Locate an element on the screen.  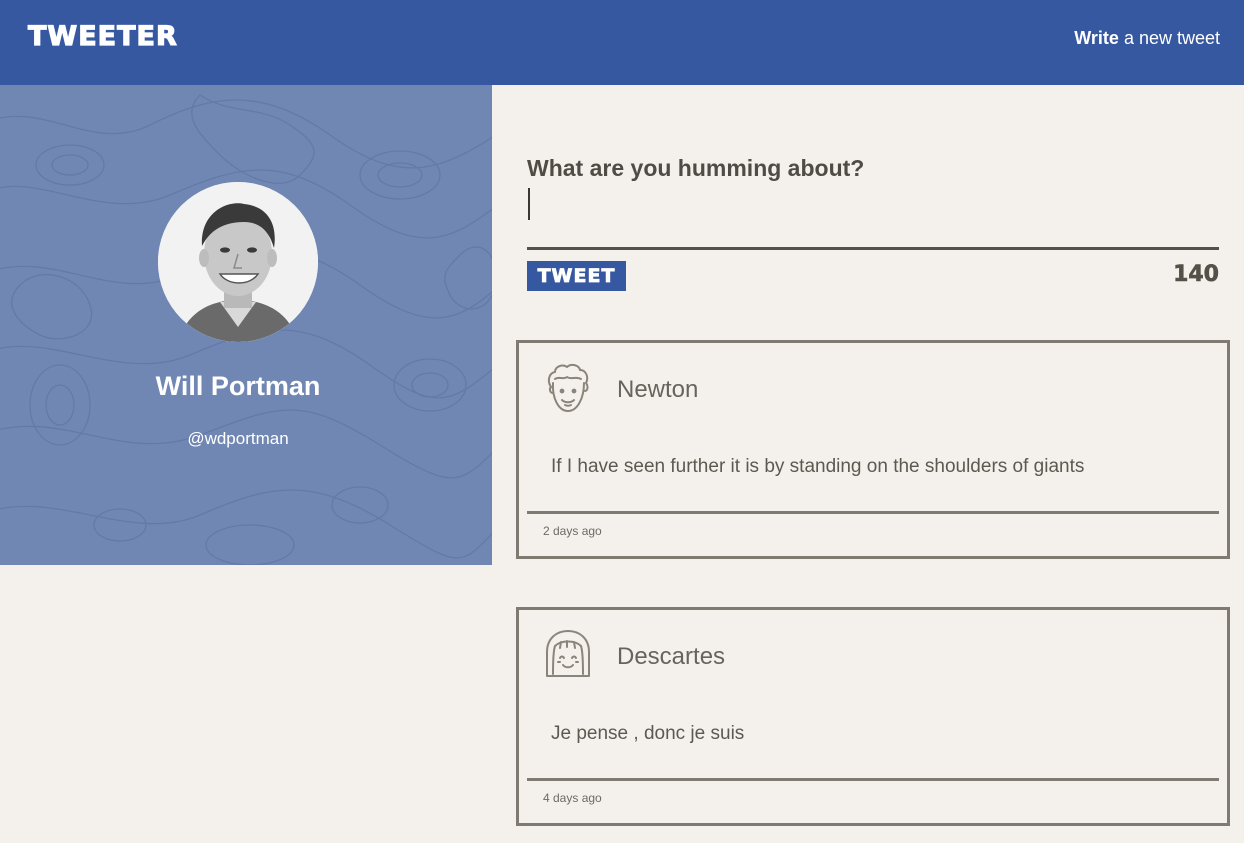
tweet-content: Je pense , donc je suis is located at coordinates (648, 733).